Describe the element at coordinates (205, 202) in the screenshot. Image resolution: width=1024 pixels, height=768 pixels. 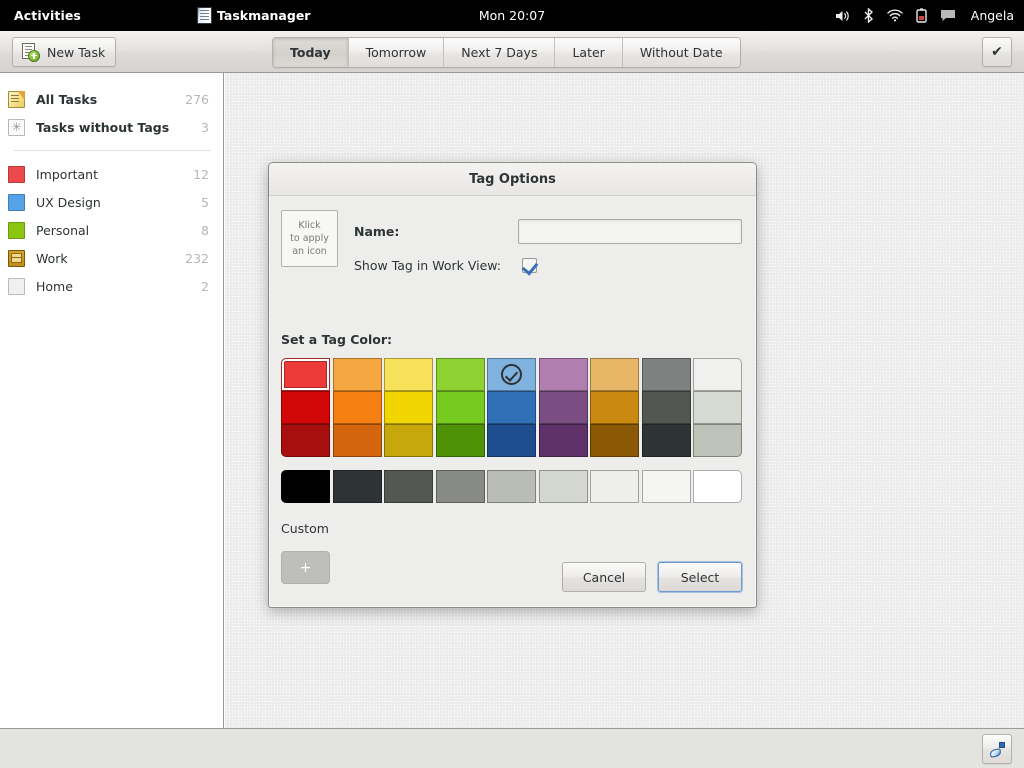
I see `sidebar-item-count: 5` at that location.